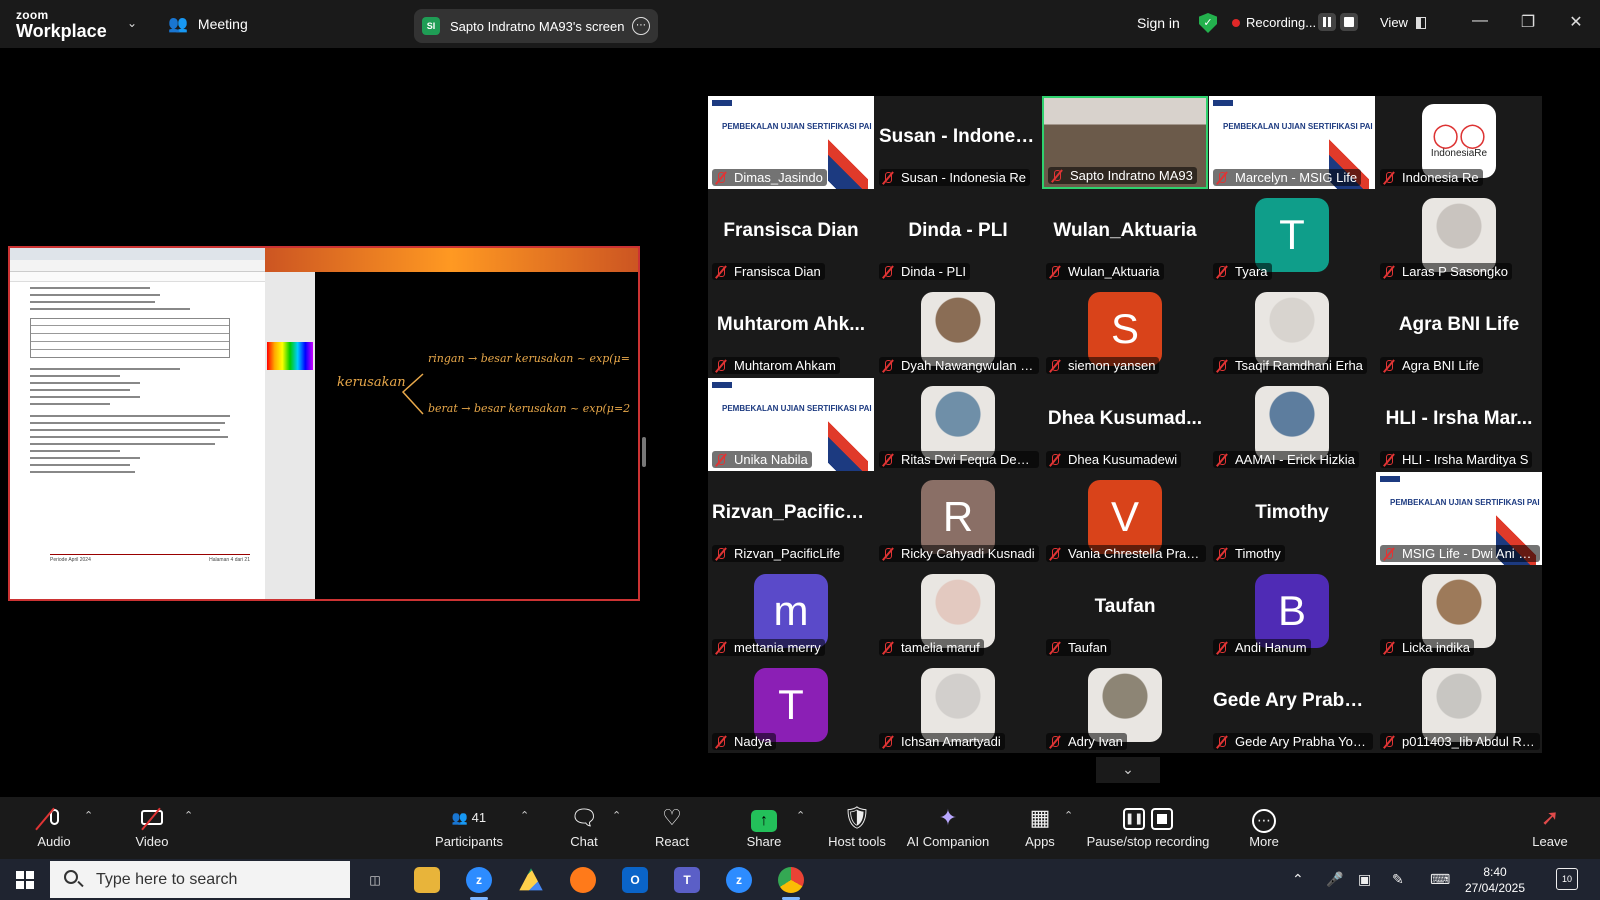  Describe the element at coordinates (958, 142) in the screenshot. I see `participant-tile: Susan - Indones... Susan - Indonesia Re` at that location.